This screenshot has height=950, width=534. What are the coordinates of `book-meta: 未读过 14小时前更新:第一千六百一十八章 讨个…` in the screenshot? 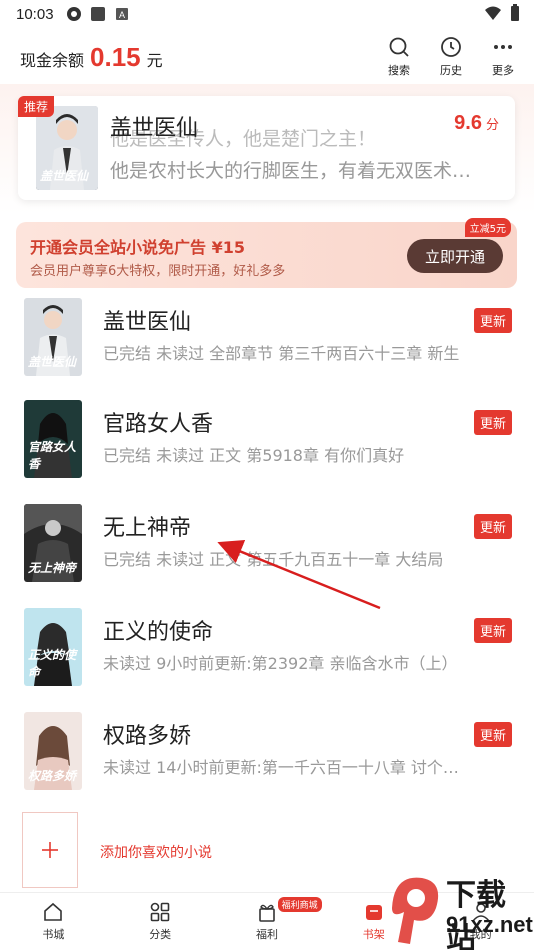 It's located at (281, 767).